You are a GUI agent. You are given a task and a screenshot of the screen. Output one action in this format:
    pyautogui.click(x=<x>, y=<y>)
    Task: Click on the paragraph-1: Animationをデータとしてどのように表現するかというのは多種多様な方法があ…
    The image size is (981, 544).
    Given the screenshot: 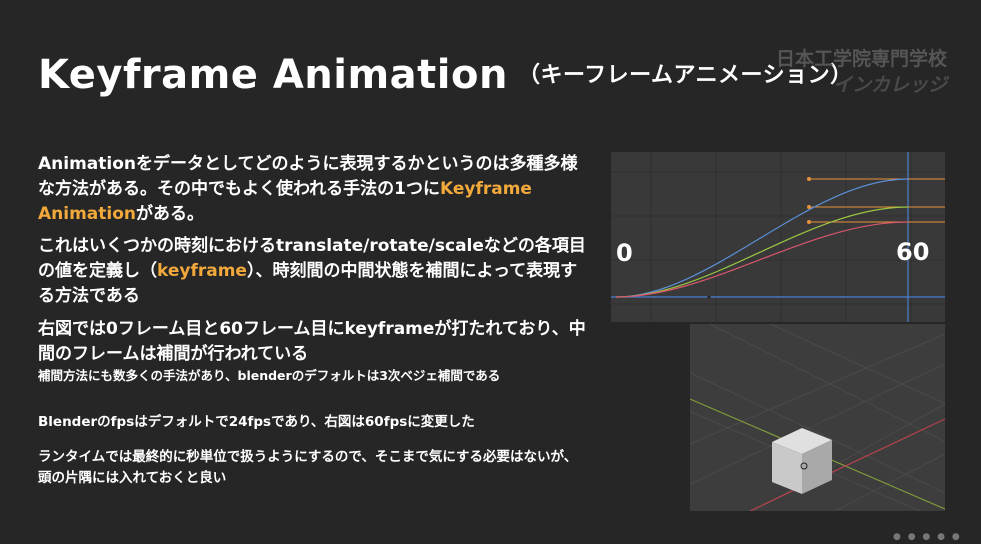 What is the action you would take?
    pyautogui.click(x=313, y=189)
    